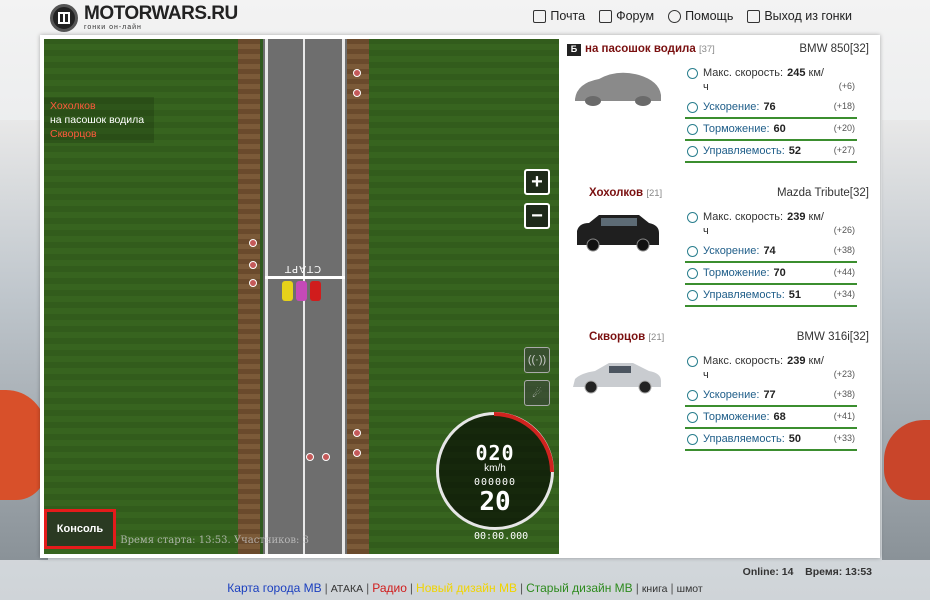  Describe the element at coordinates (301, 291) in the screenshot. I see `car-pink` at that location.